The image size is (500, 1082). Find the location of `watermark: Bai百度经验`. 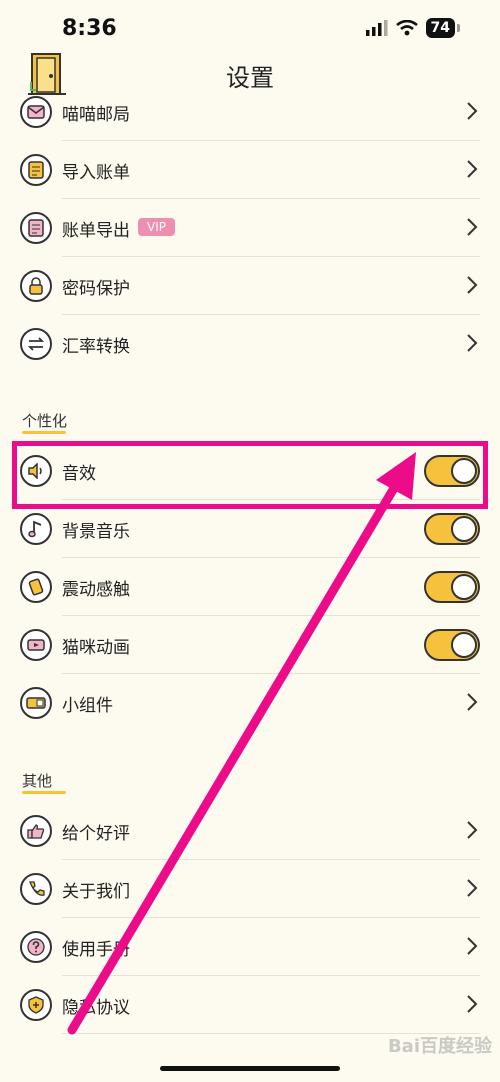

watermark: Bai百度经验 is located at coordinates (439, 1046).